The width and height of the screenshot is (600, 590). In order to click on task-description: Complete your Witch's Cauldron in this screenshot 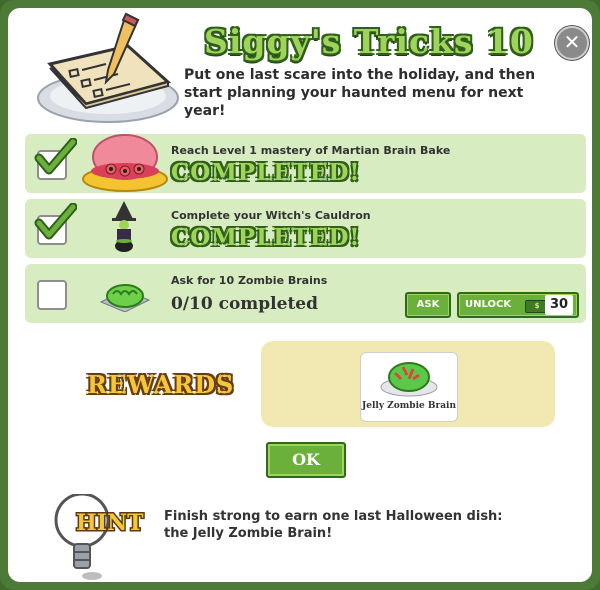, I will do `click(271, 215)`.